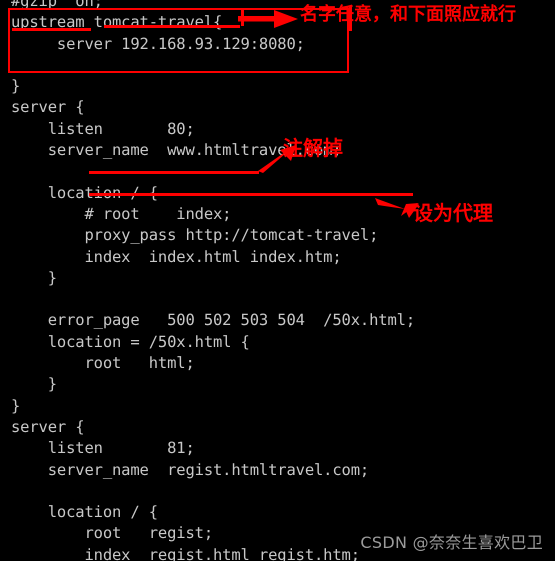  What do you see at coordinates (103, 448) in the screenshot?
I see `code-line: listen 81;` at bounding box center [103, 448].